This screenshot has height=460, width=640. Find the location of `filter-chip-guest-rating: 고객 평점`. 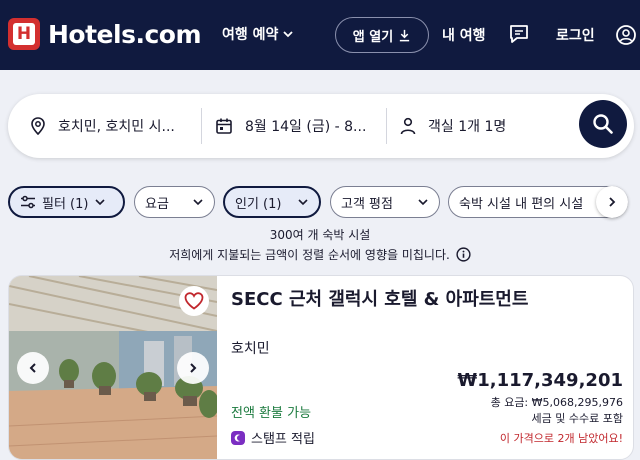

filter-chip-guest-rating: 고객 평점 is located at coordinates (385, 202).